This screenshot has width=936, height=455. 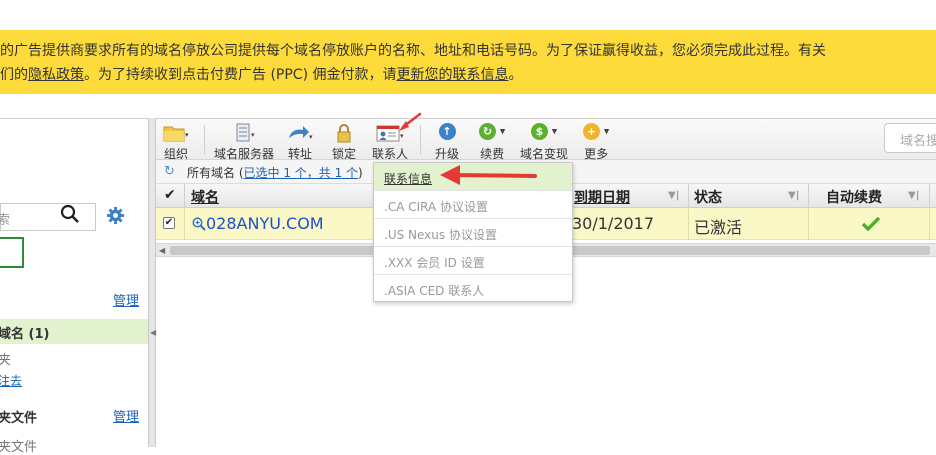 I want to click on arrow-to-contact-info, so click(x=488, y=175).